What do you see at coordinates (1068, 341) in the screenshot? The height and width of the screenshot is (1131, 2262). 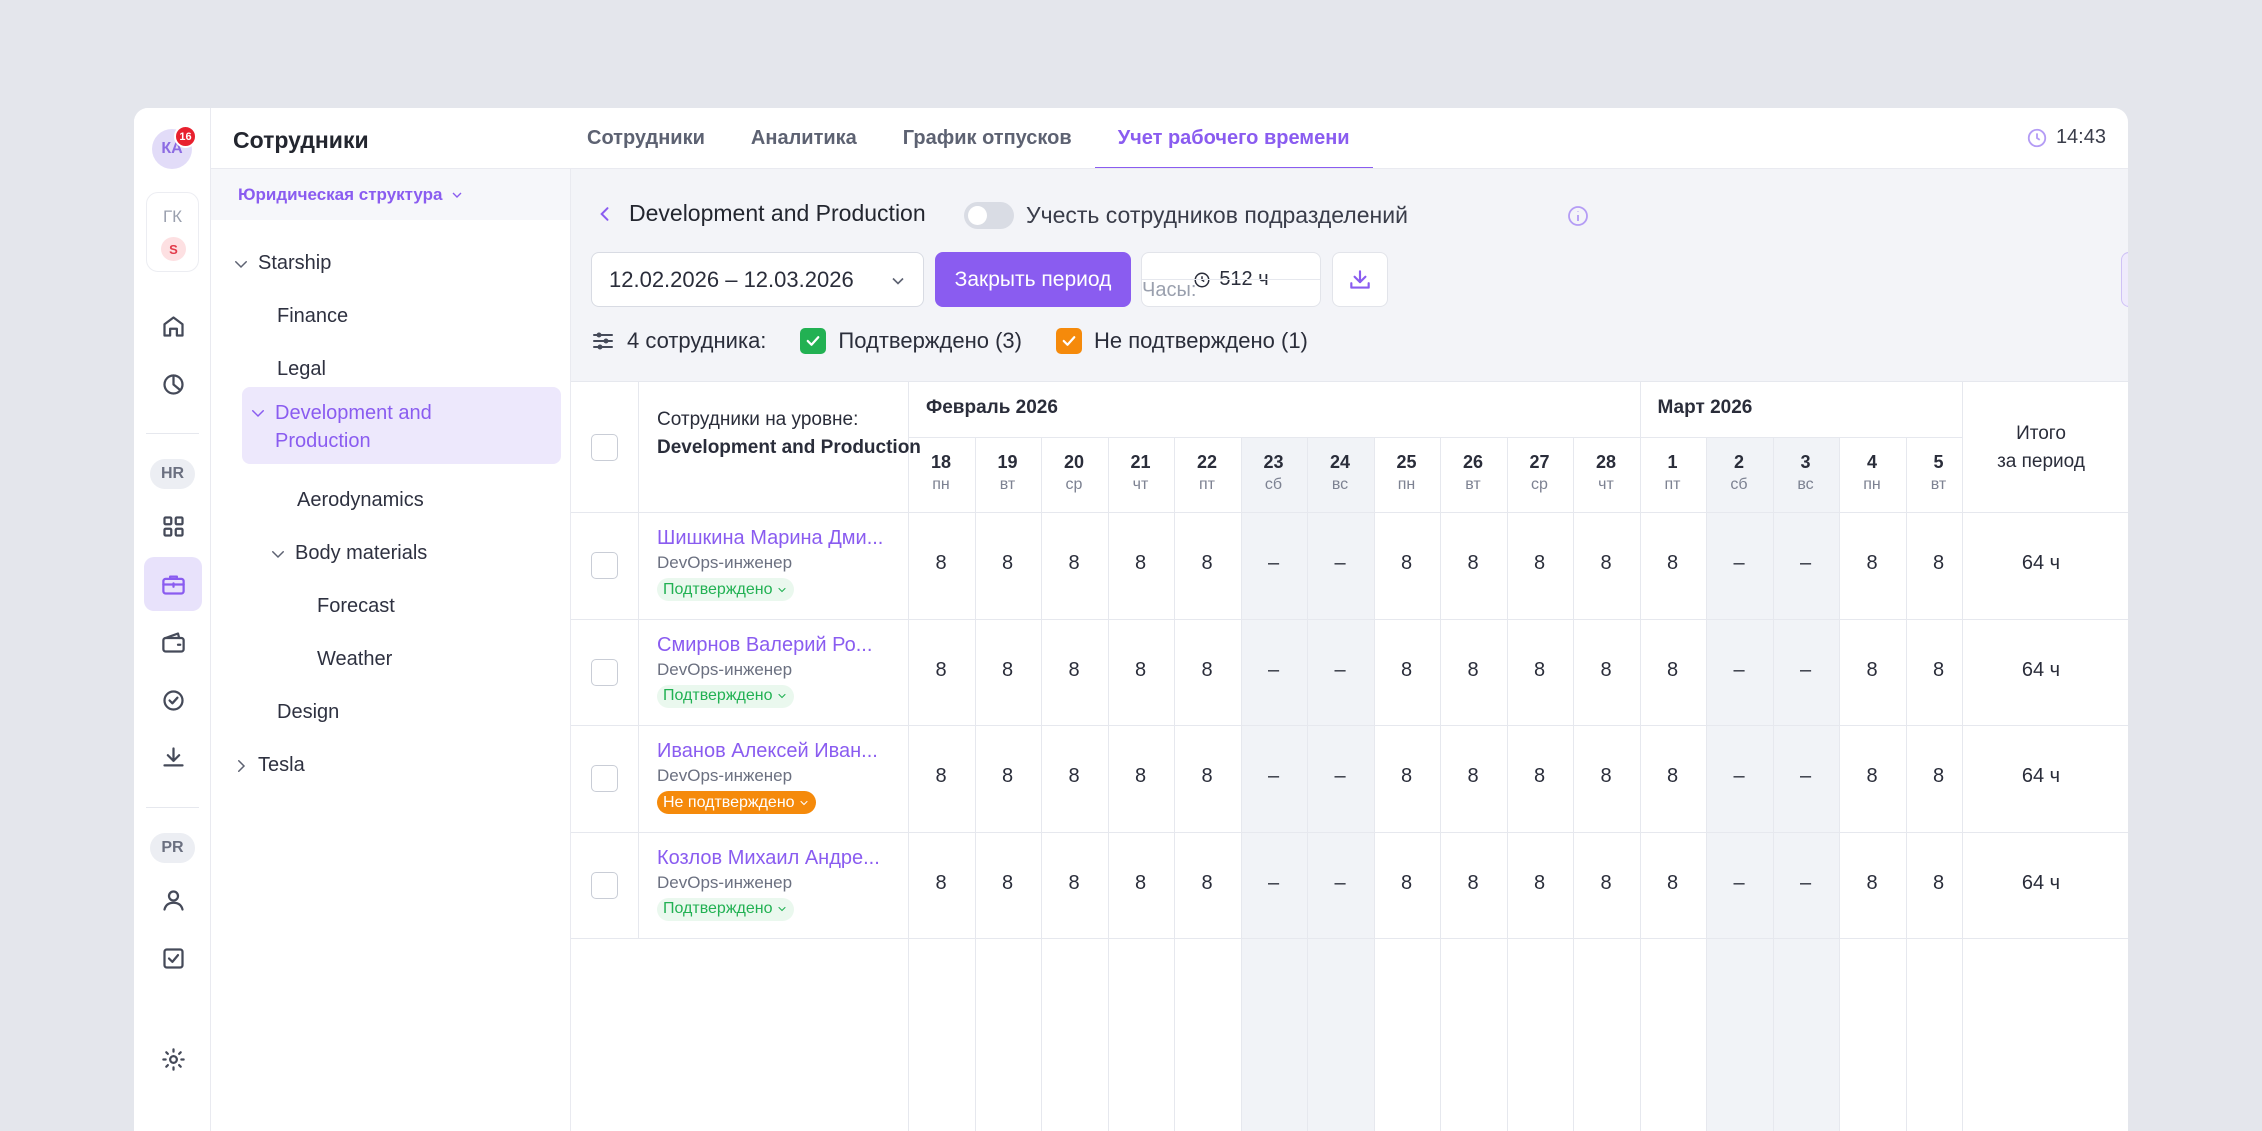 I see `unconfirmed-filter-checkbox` at bounding box center [1068, 341].